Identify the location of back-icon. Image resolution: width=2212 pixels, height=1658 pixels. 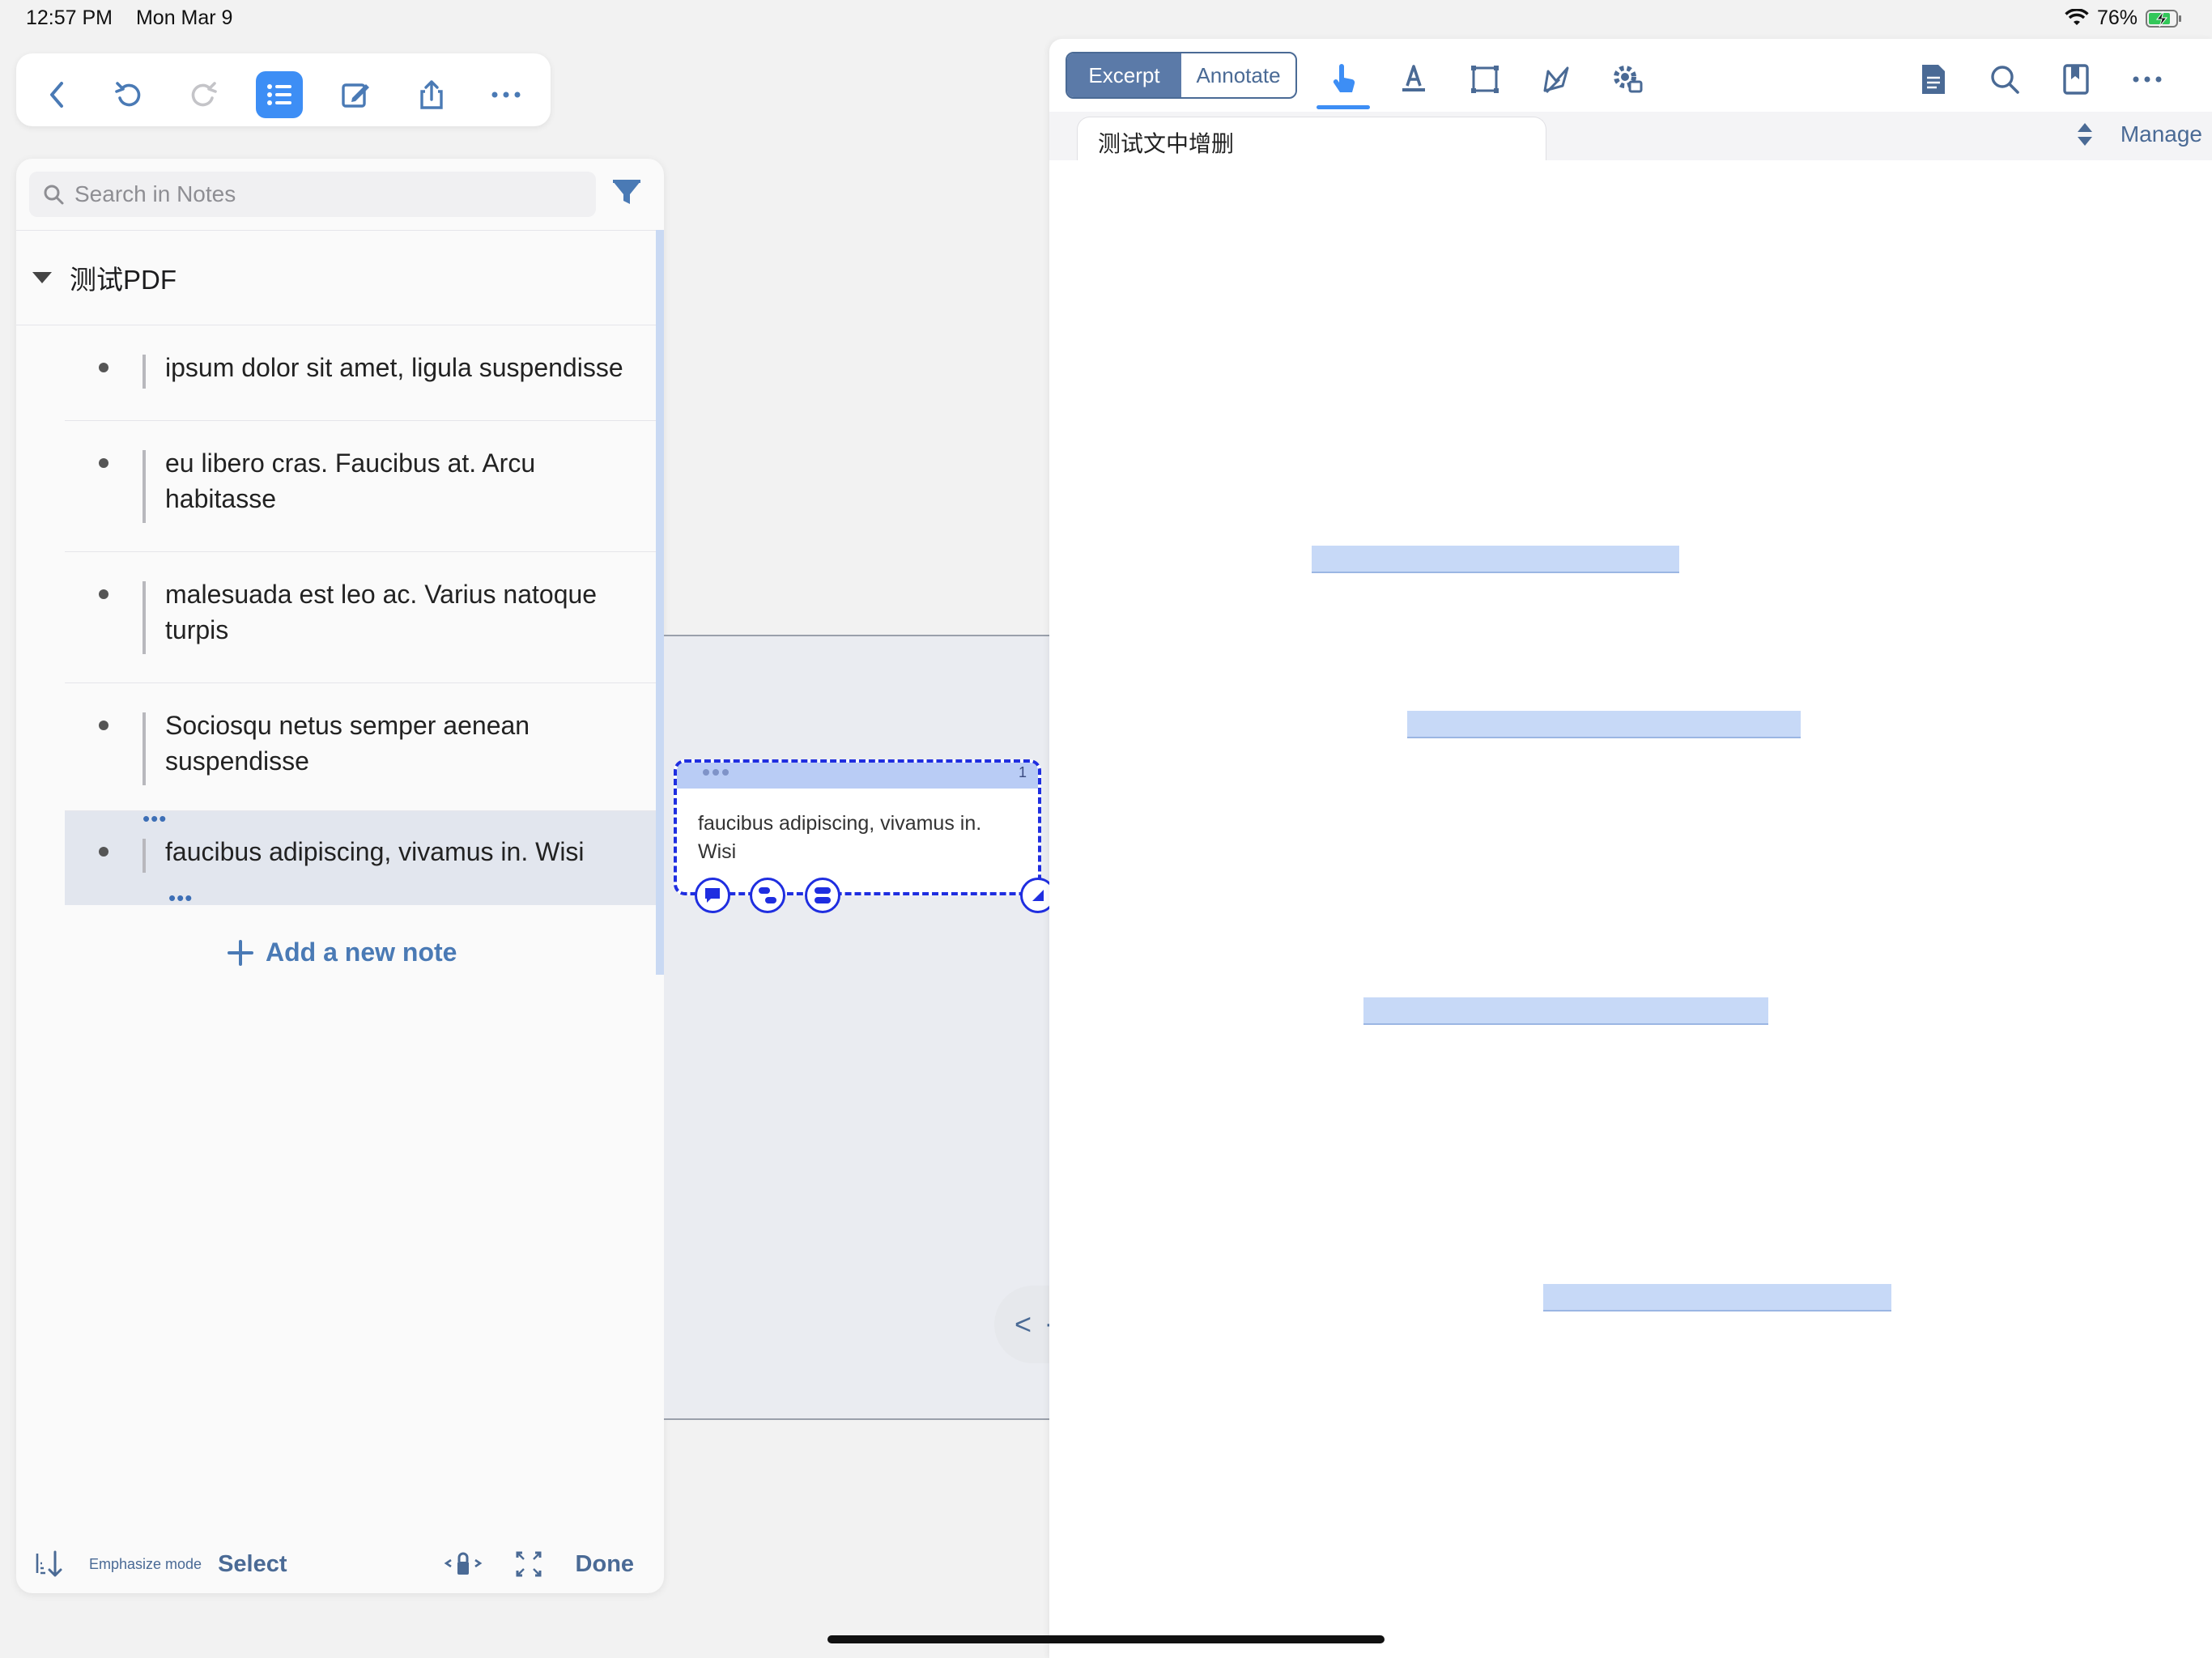
(57, 94).